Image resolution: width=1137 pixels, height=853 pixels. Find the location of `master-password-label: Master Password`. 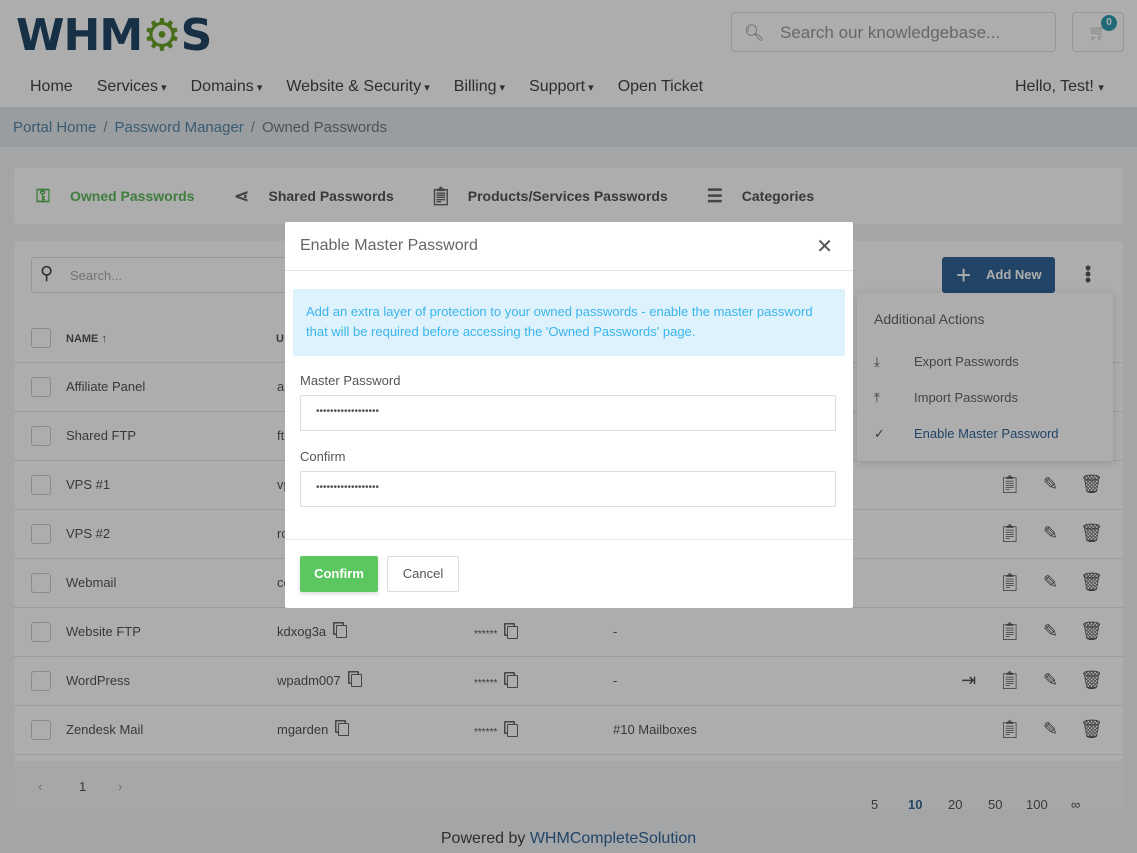

master-password-label: Master Password is located at coordinates (350, 380).